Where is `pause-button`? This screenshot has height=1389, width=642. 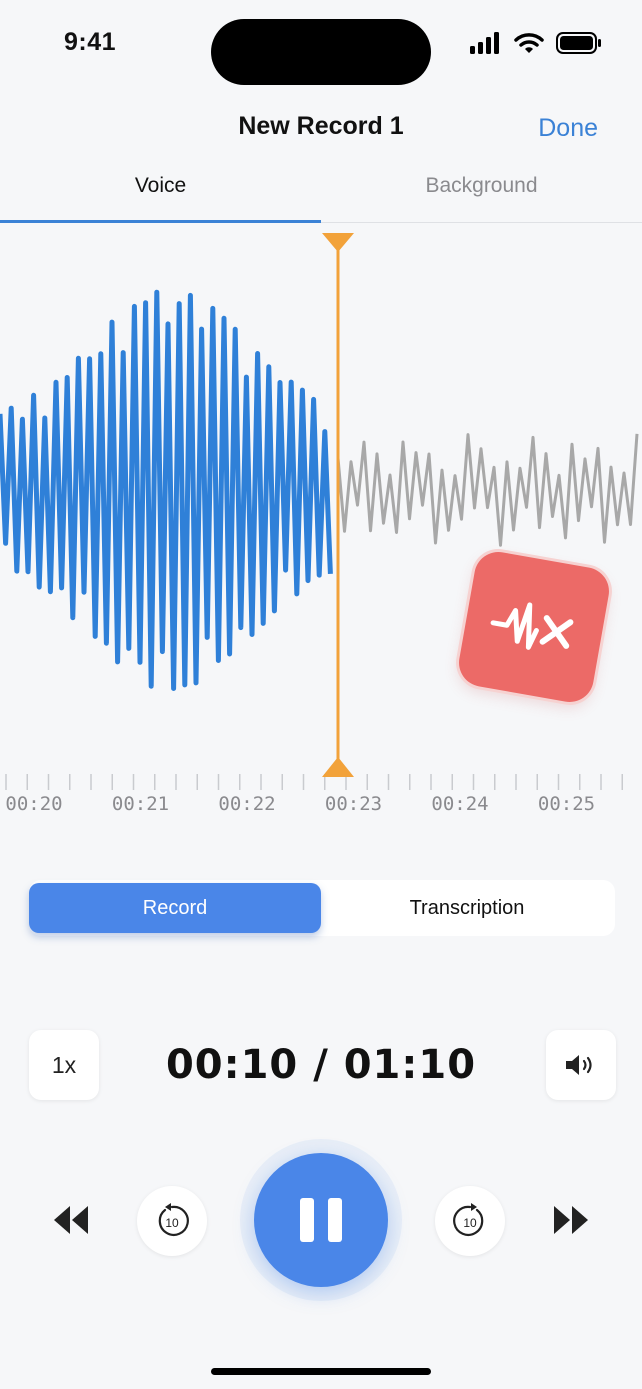 pause-button is located at coordinates (321, 1220).